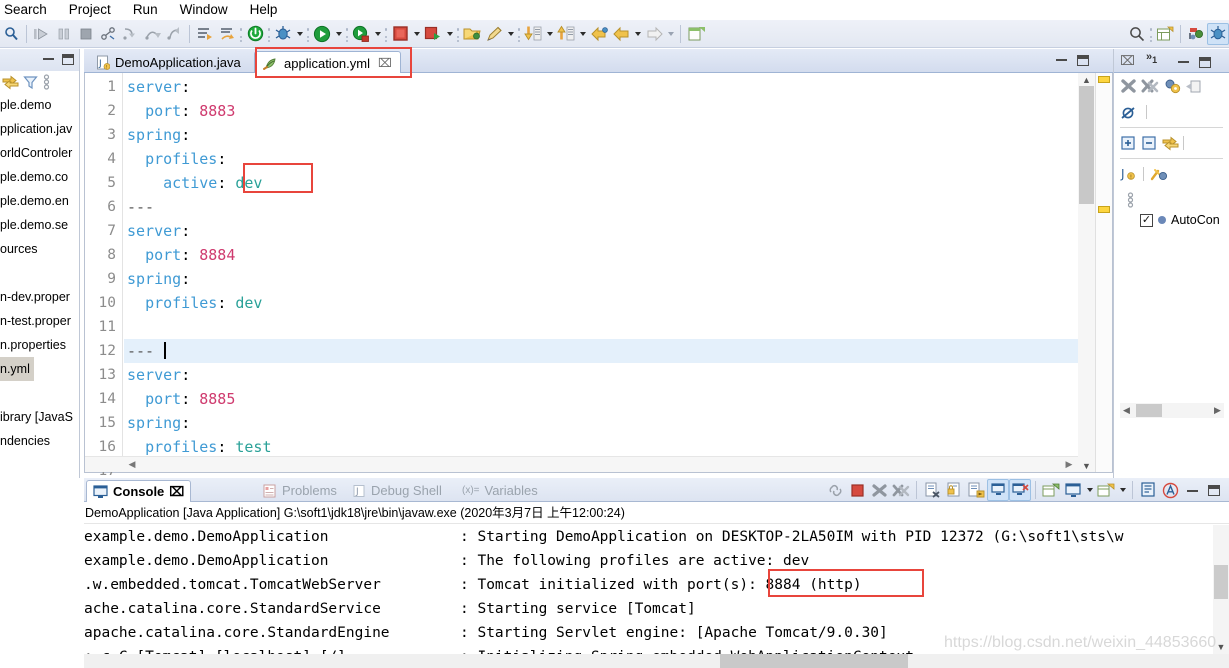  Describe the element at coordinates (377, 34) in the screenshot. I see `run-coverage-dropdown-caret` at that location.